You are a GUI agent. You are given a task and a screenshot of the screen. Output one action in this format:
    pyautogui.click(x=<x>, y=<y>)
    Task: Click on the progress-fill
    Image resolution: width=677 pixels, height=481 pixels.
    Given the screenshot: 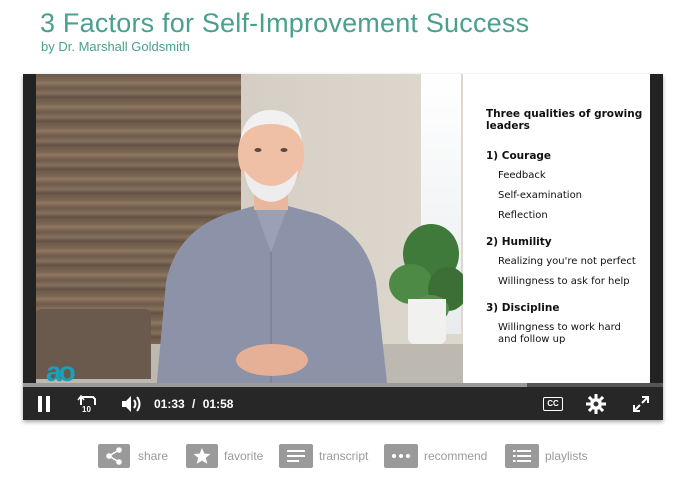 What is the action you would take?
    pyautogui.click(x=275, y=385)
    